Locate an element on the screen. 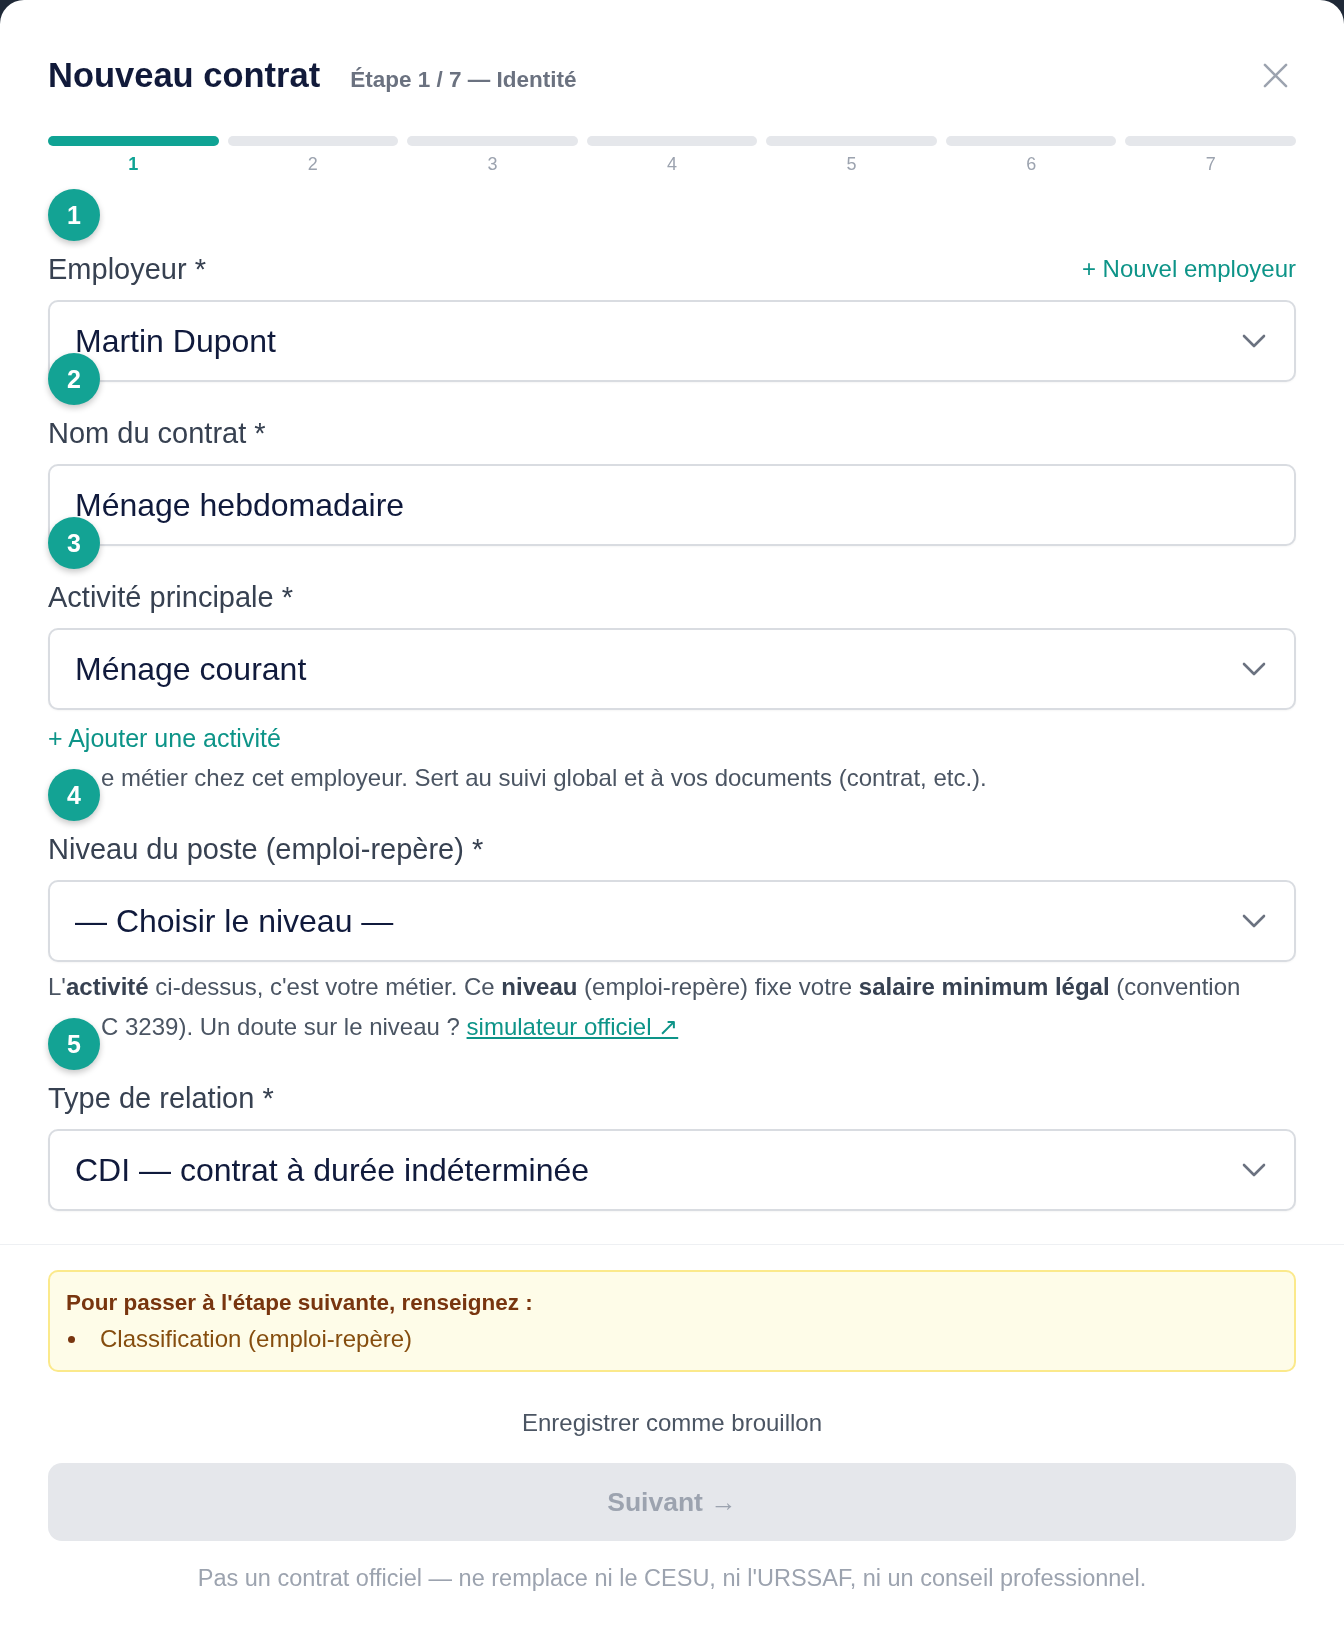 Image resolution: width=1344 pixels, height=1638 pixels. new-employer-link: + Nouvel employeur is located at coordinates (1188, 269).